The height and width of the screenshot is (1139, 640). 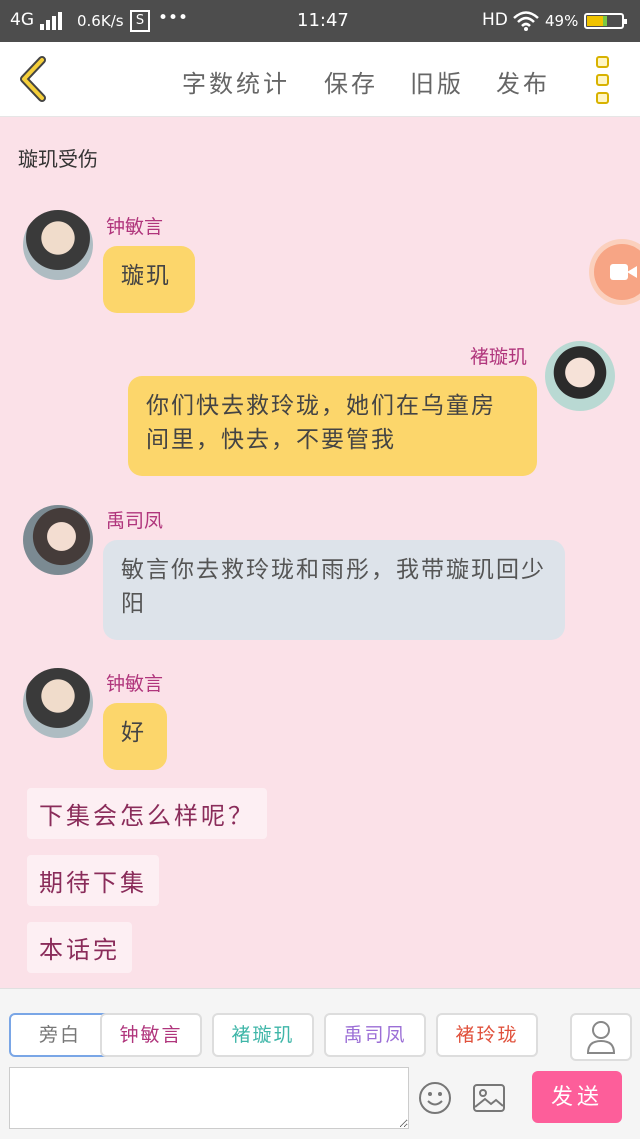 What do you see at coordinates (499, 357) in the screenshot?
I see `speaker-name: 褚璇玑` at bounding box center [499, 357].